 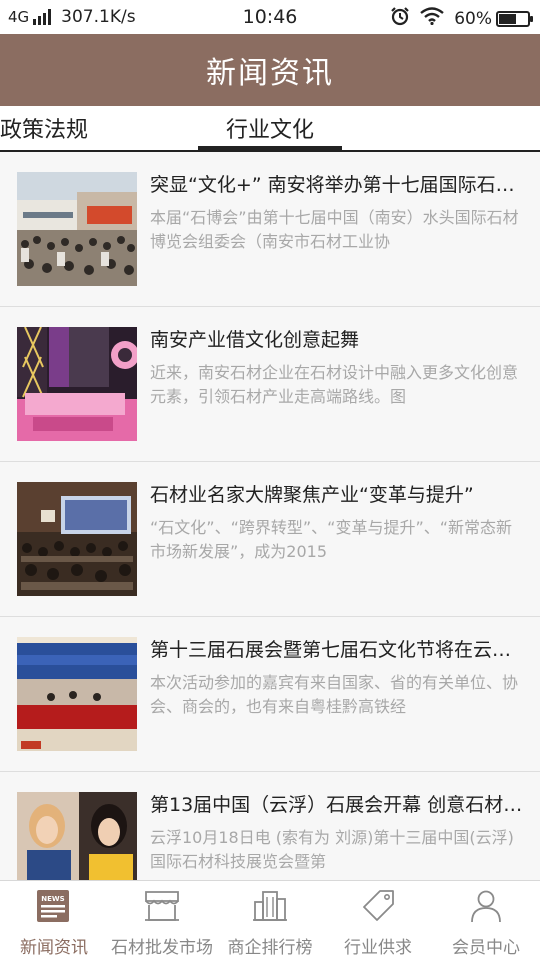 What do you see at coordinates (270, 73) in the screenshot?
I see `page-title: 新闻资讯` at bounding box center [270, 73].